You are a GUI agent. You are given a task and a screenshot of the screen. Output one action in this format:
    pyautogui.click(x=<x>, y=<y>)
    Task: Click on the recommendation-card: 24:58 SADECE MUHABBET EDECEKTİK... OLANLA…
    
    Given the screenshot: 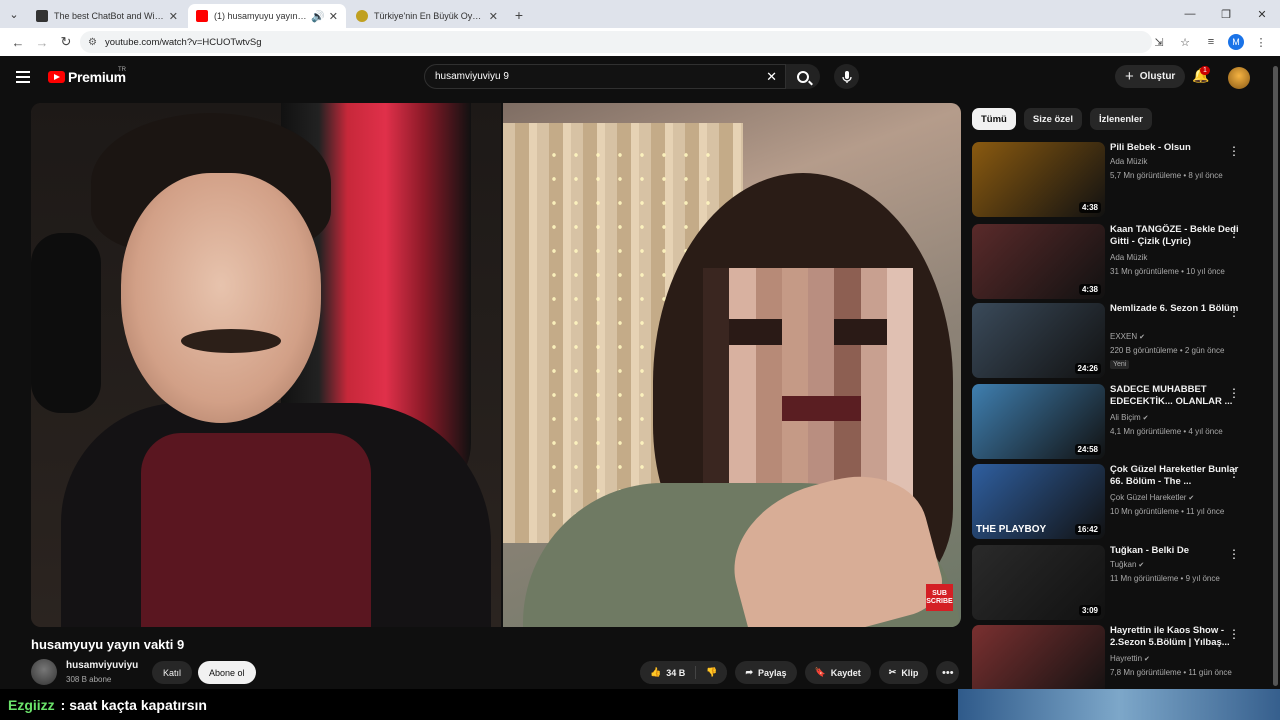 What is the action you would take?
    pyautogui.click(x=1117, y=422)
    